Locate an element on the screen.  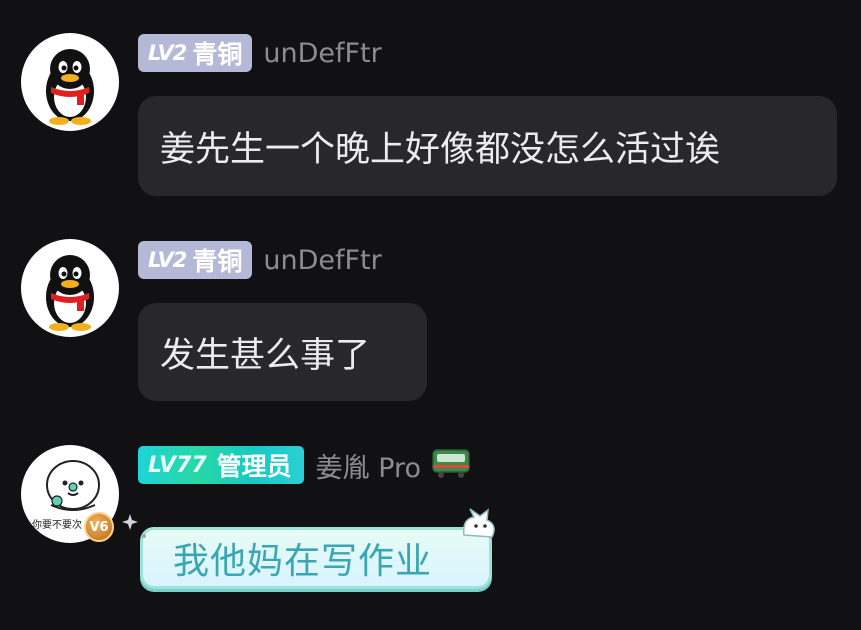
message-text: 我他妈在写作业 is located at coordinates (303, 561).